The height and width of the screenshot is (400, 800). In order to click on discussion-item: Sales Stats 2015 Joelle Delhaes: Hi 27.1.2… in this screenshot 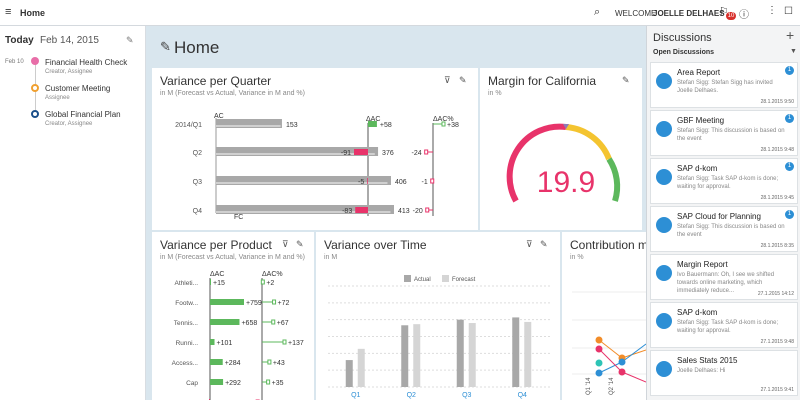, I will do `click(724, 373)`.